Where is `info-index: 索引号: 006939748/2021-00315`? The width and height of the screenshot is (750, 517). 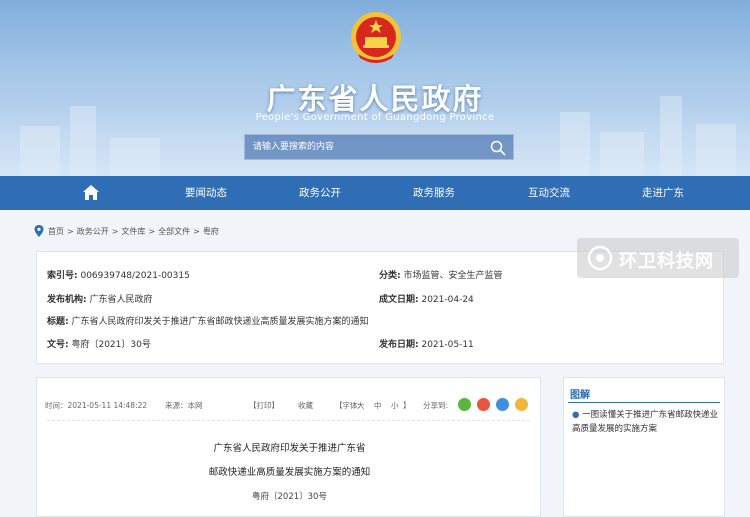
info-index: 索引号: 006939748/2021-00315 is located at coordinates (118, 274).